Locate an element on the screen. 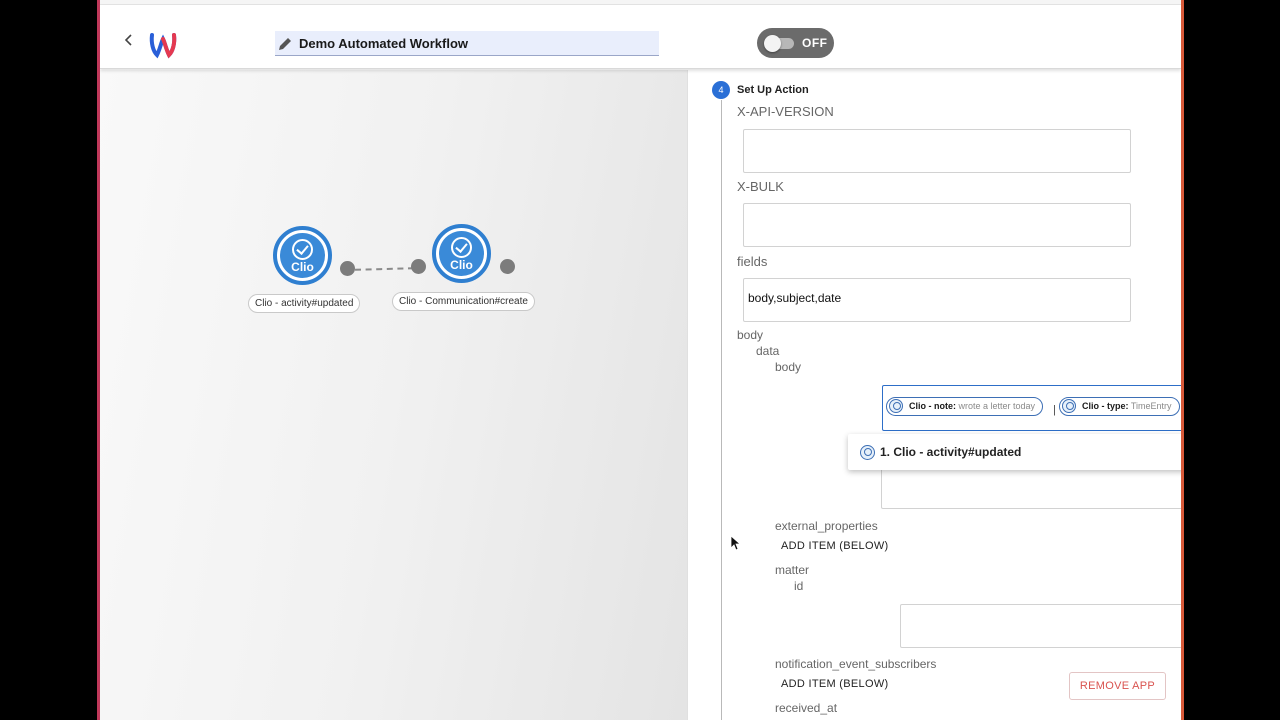 This screenshot has width=1280, height=720. workflow-title-field is located at coordinates (467, 43).